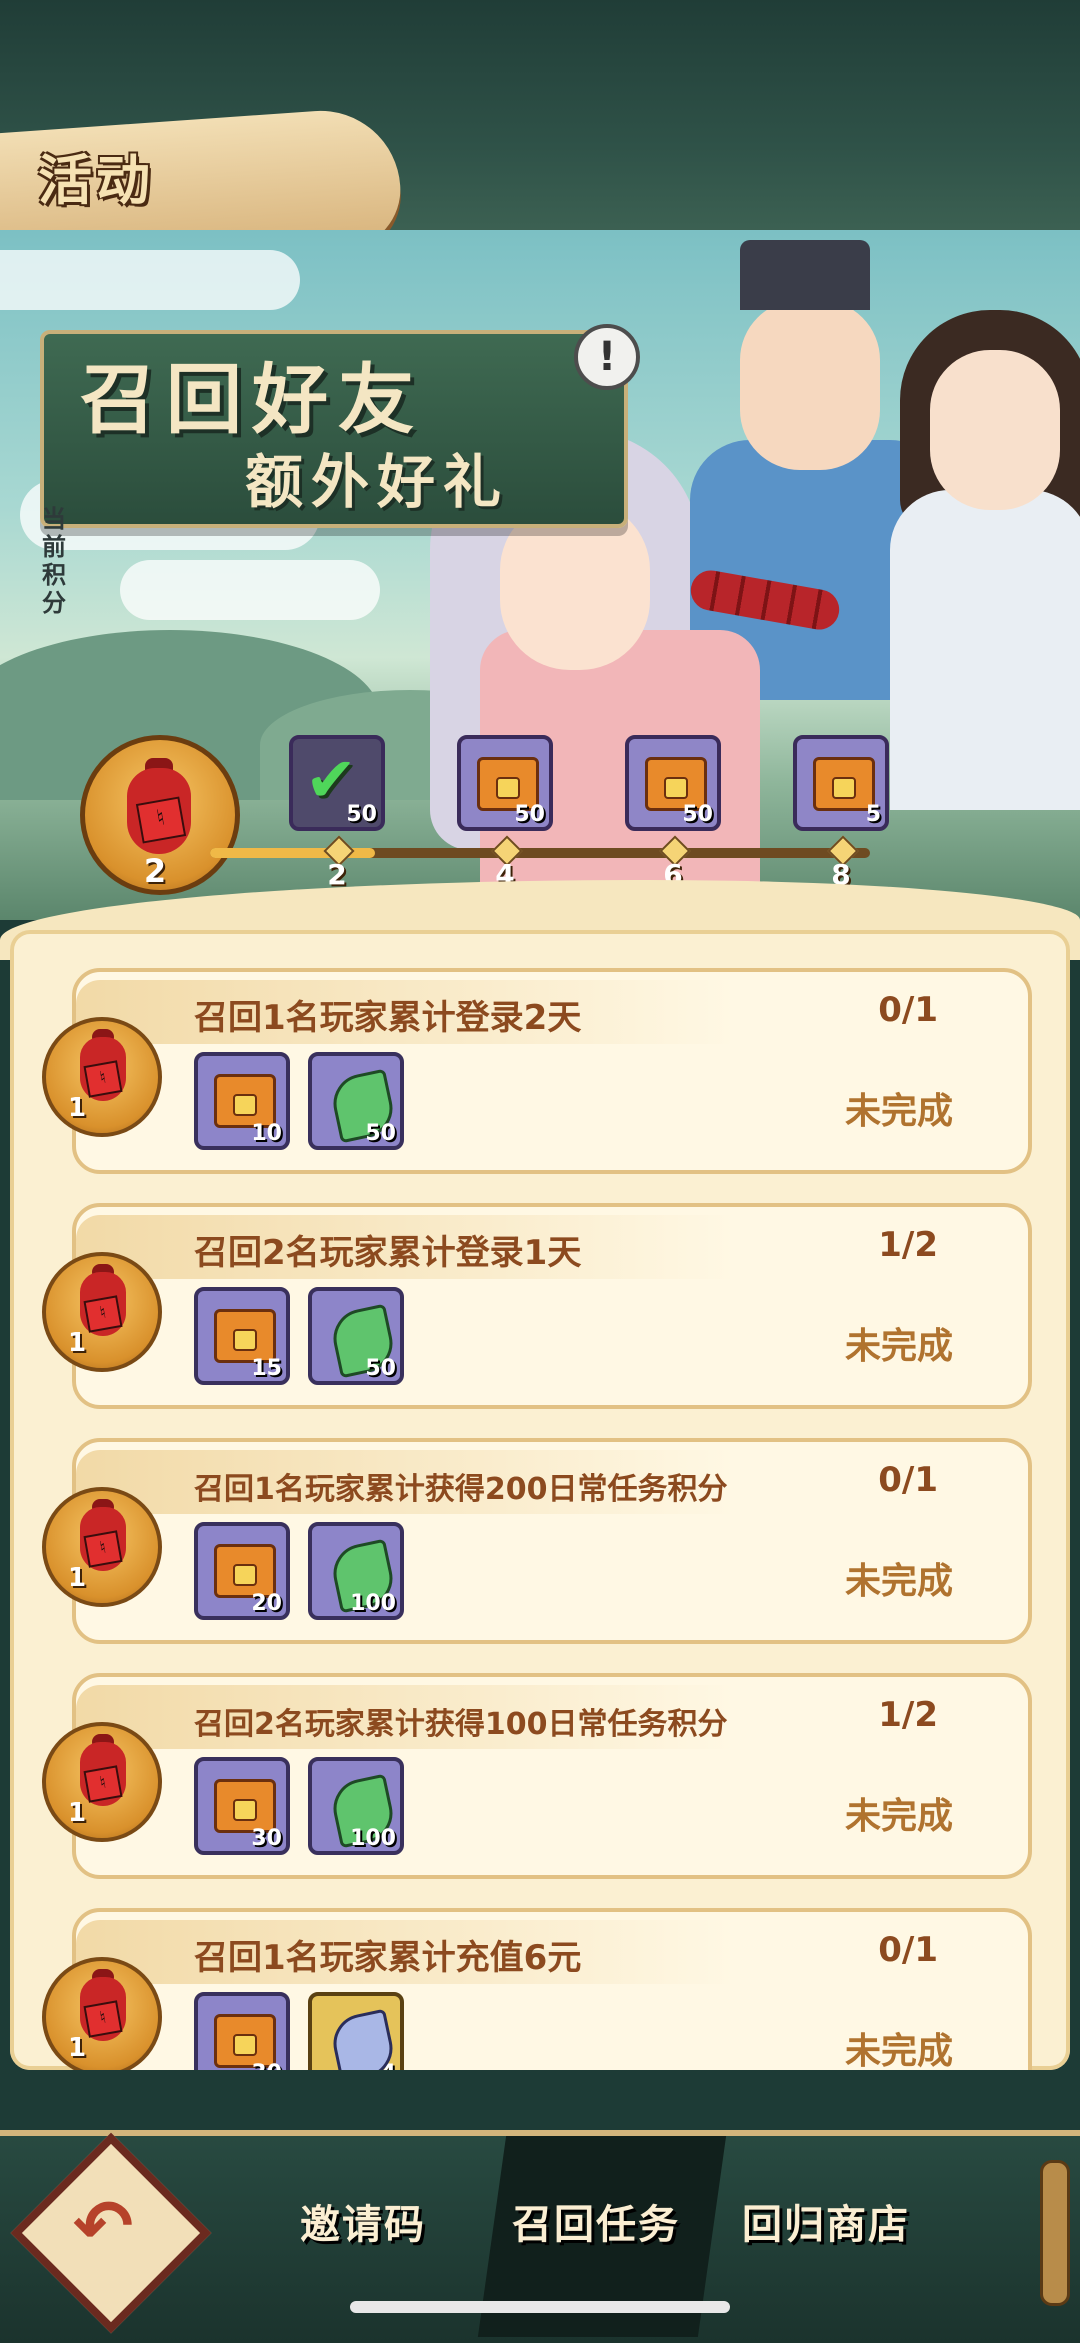  Describe the element at coordinates (461, 1724) in the screenshot. I see `task-title: 召回2名玩家累计获得100日常任务积分` at that location.